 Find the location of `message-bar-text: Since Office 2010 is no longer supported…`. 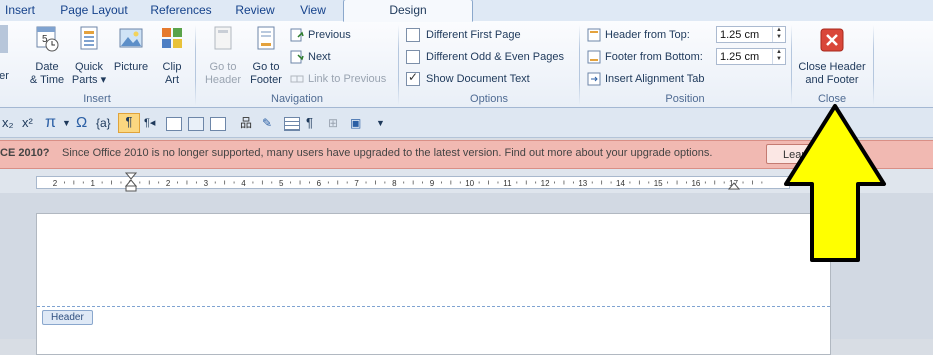

message-bar-text: Since Office 2010 is no longer supported… is located at coordinates (387, 153).